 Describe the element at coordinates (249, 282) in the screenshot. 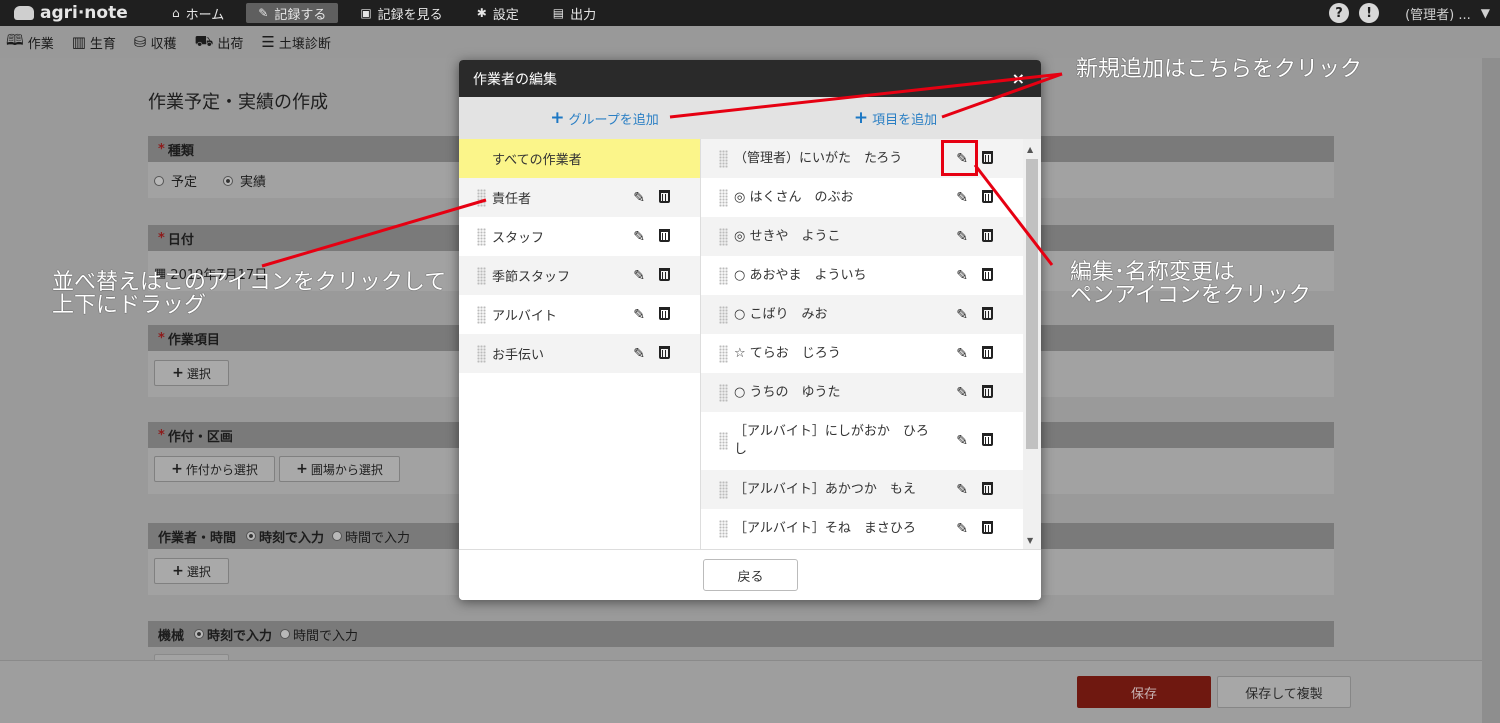

I see `annotation-sort-line1: 並べ替えはこのアイコンをクリックして` at that location.